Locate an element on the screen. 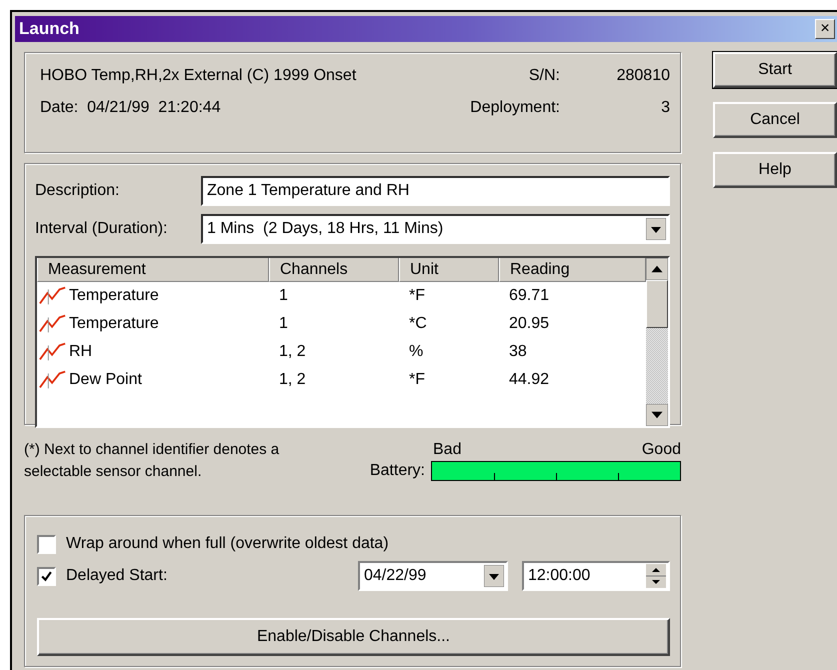 This screenshot has width=837, height=670. table-cell-text: 38 is located at coordinates (518, 352).